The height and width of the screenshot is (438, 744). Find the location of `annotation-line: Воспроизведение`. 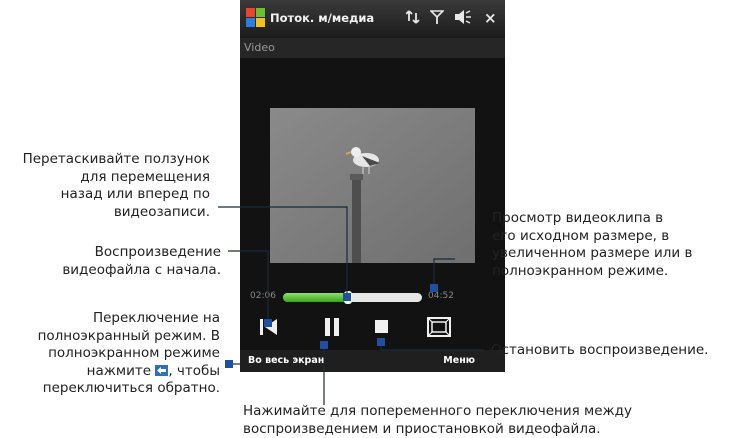

annotation-line: Воспроизведение is located at coordinates (157, 252).